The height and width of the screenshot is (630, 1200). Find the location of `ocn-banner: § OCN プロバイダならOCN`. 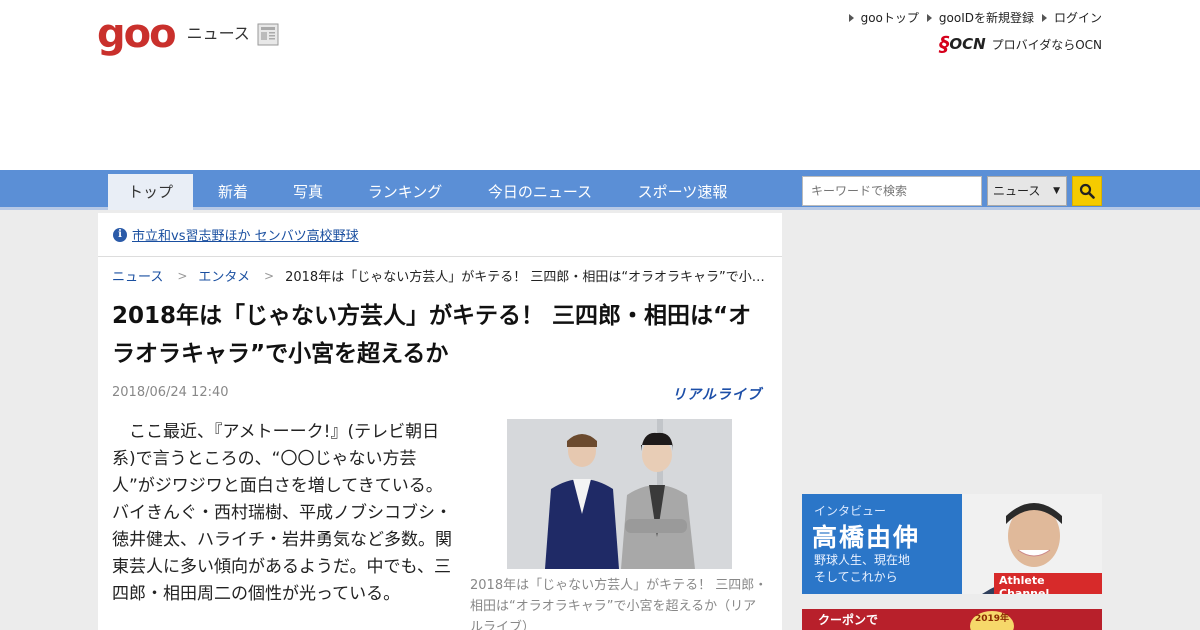

ocn-banner: § OCN プロバイダならOCN is located at coordinates (1020, 44).